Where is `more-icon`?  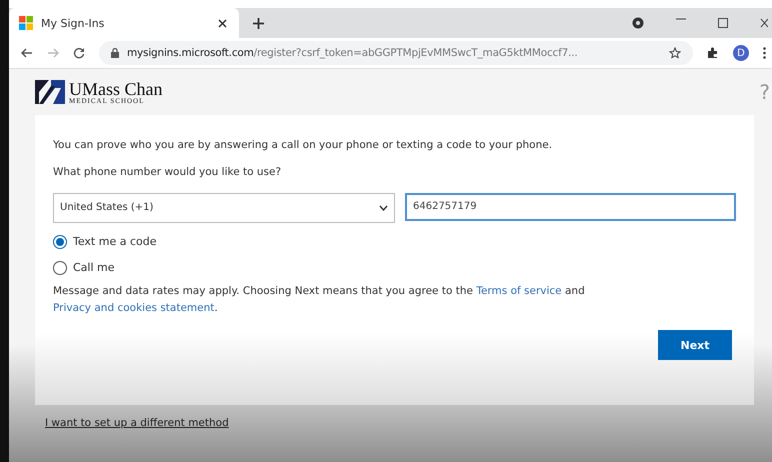 more-icon is located at coordinates (764, 53).